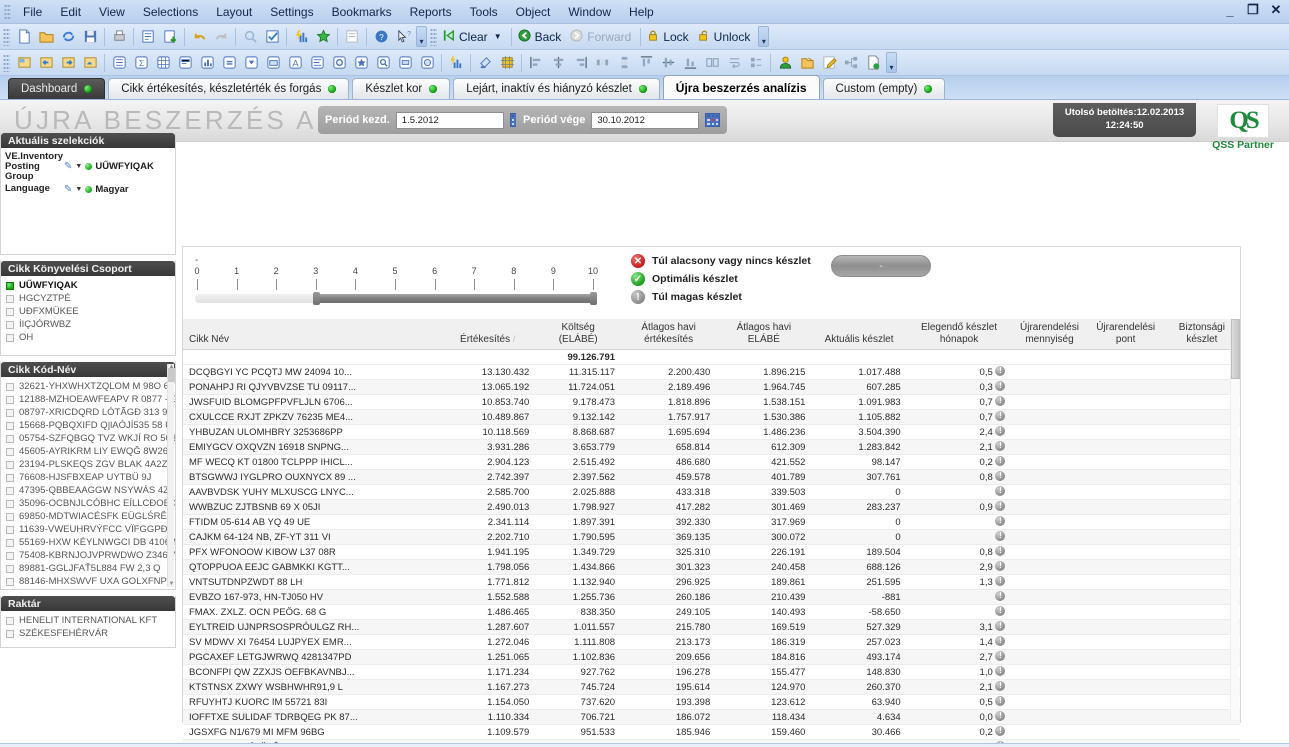 Image resolution: width=1289 pixels, height=747 pixels. Describe the element at coordinates (88, 167) in the screenshot. I see `selection-row: VE.Inventory Posting Group ✎ ▼ UŰWFYIQAK` at that location.